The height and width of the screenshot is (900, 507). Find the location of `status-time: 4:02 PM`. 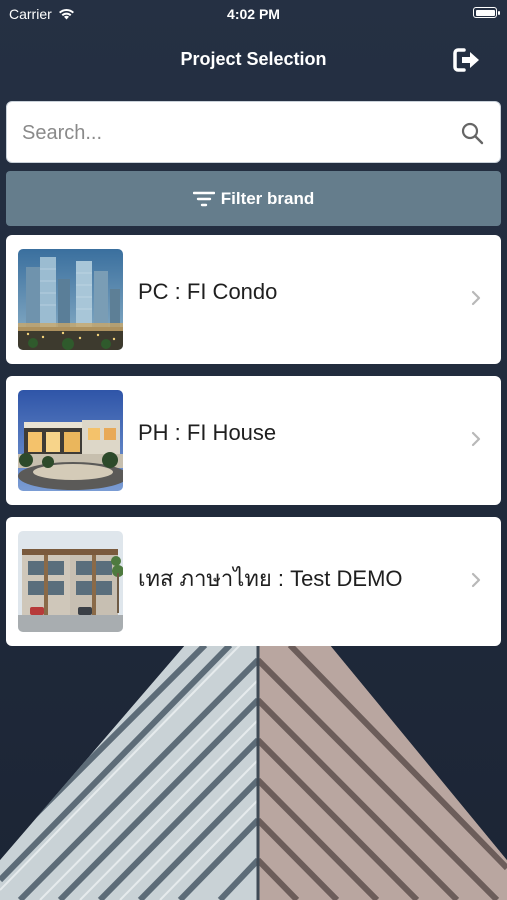

status-time: 4:02 PM is located at coordinates (253, 14).